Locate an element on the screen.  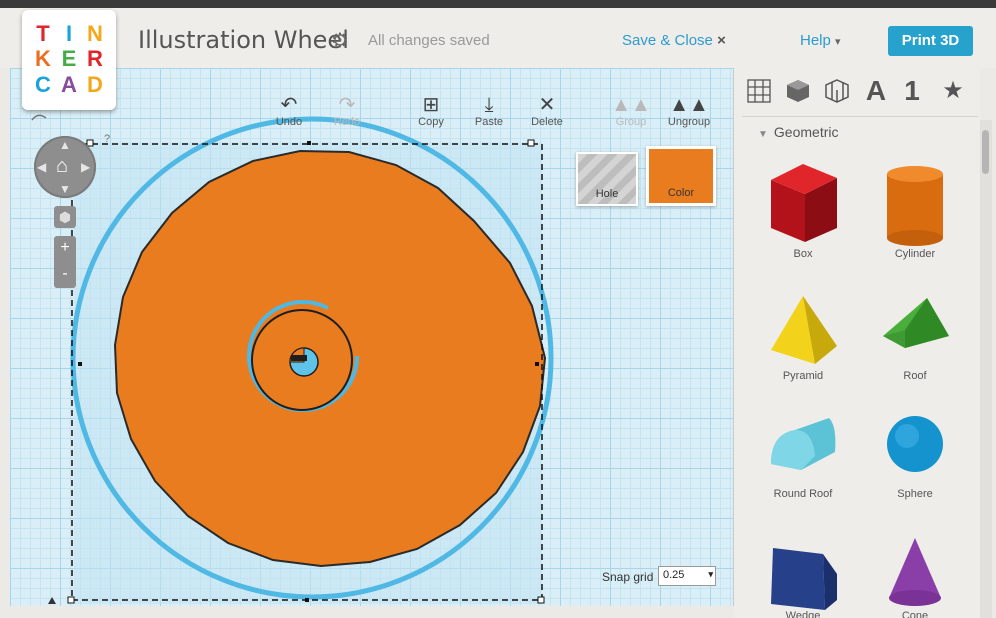
home-icon: ⌂ is located at coordinates (62, 166).